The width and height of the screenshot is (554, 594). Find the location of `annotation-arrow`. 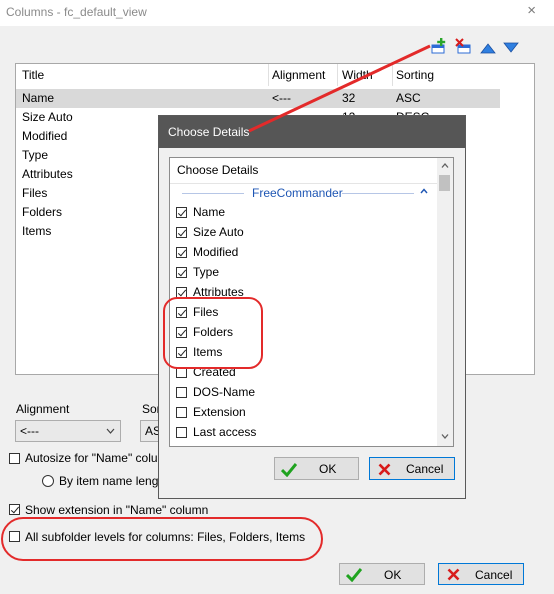

annotation-arrow is located at coordinates (339, 88).